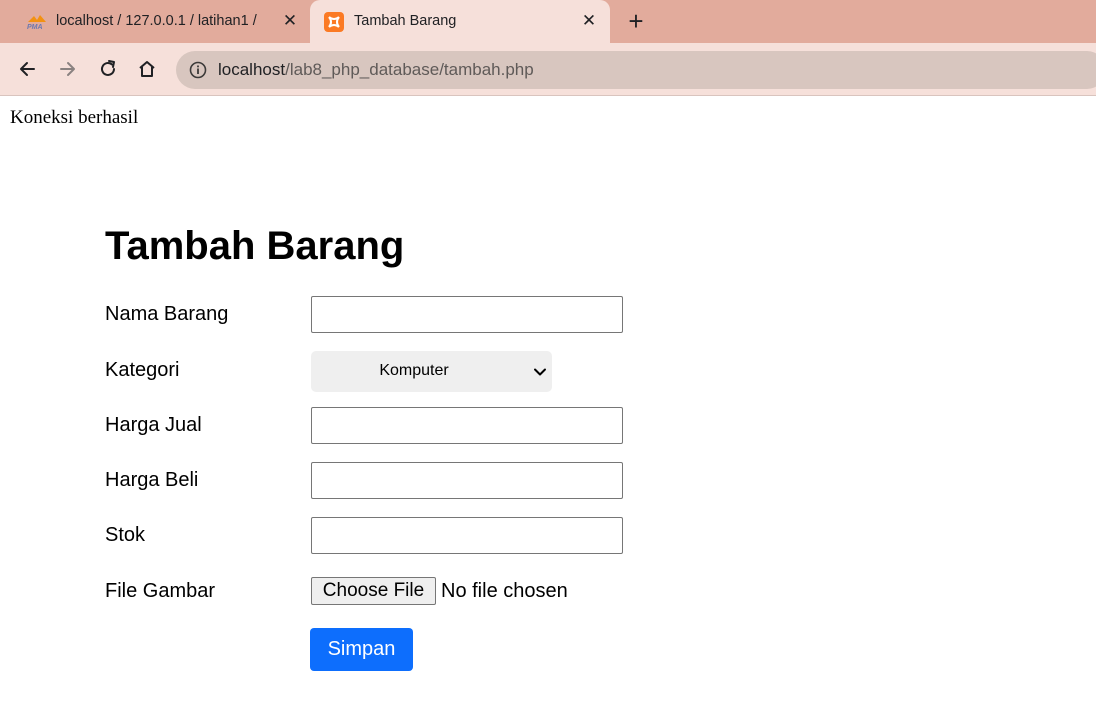  What do you see at coordinates (467, 314) in the screenshot?
I see `nama-barang-input` at bounding box center [467, 314].